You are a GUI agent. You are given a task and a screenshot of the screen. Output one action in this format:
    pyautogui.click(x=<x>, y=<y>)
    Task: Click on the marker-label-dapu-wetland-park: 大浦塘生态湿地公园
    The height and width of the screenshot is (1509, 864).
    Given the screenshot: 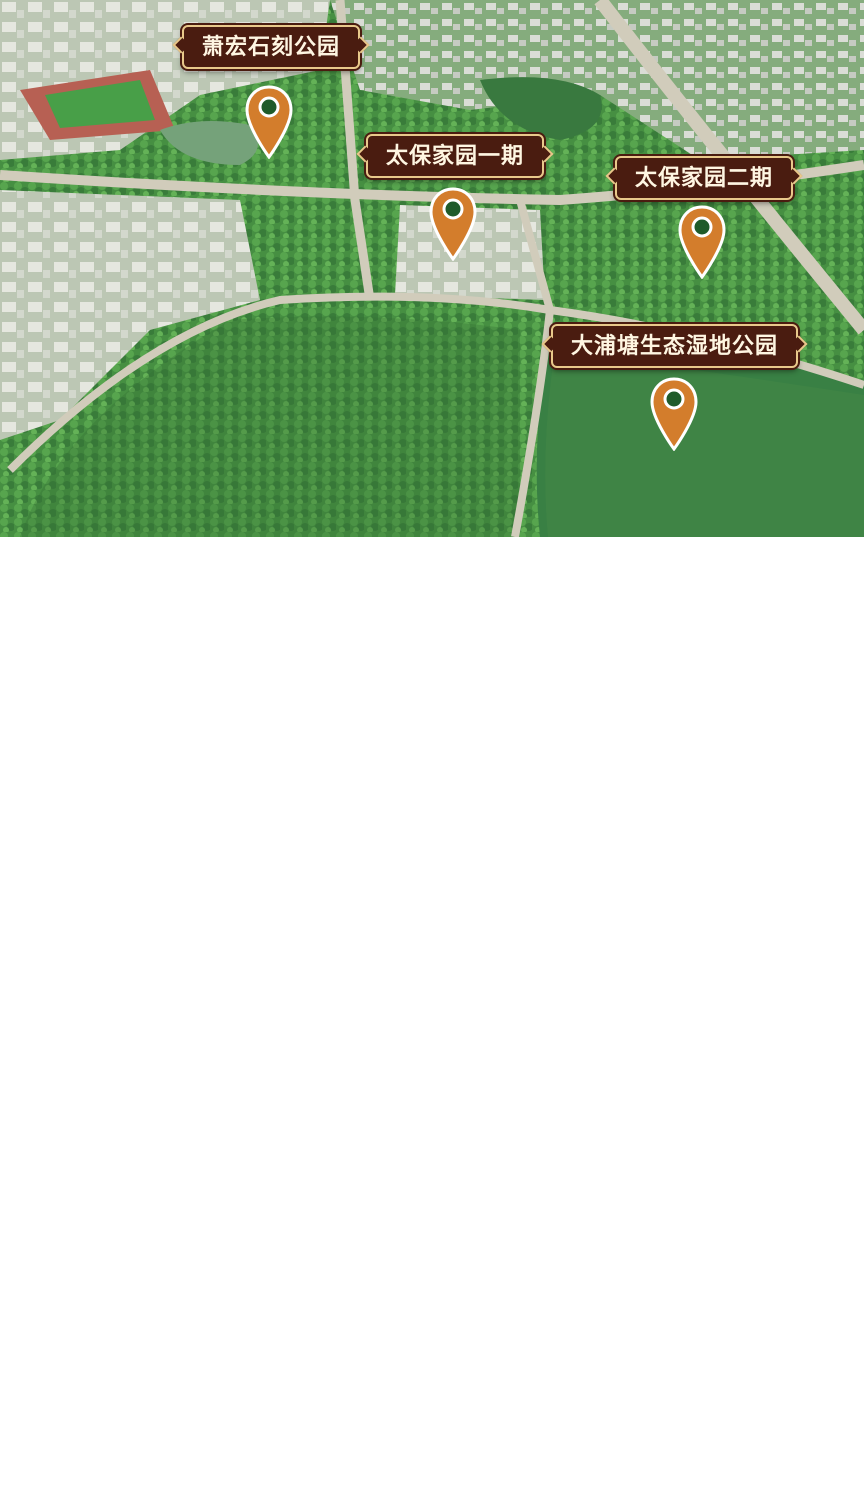 What is the action you would take?
    pyautogui.click(x=675, y=346)
    